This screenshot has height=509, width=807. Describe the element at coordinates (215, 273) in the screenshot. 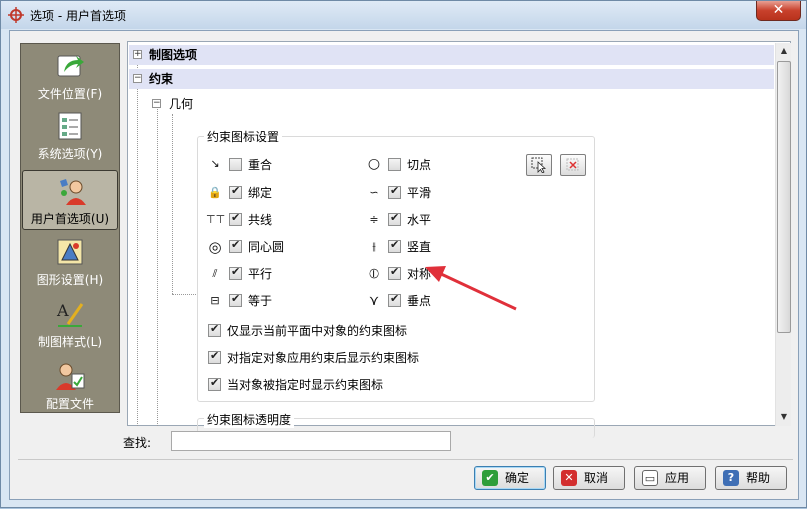

I see `parallel-icon: ⫽` at that location.